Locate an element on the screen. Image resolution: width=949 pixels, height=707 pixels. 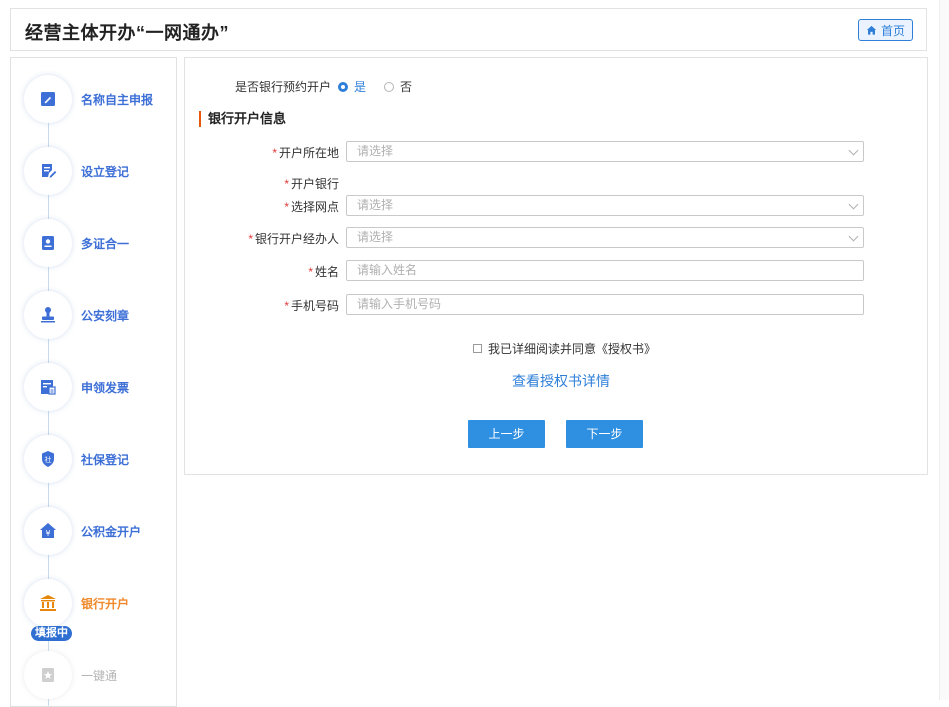
edit-form-icon is located at coordinates (48, 171).